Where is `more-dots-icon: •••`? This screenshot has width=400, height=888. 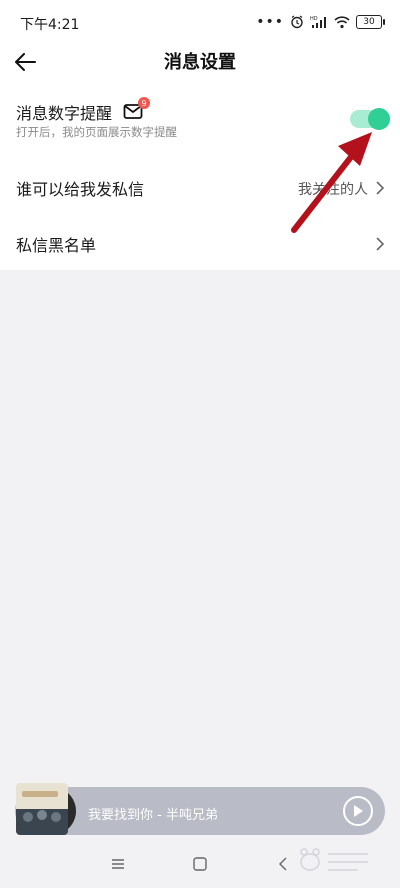
more-dots-icon: ••• is located at coordinates (270, 22).